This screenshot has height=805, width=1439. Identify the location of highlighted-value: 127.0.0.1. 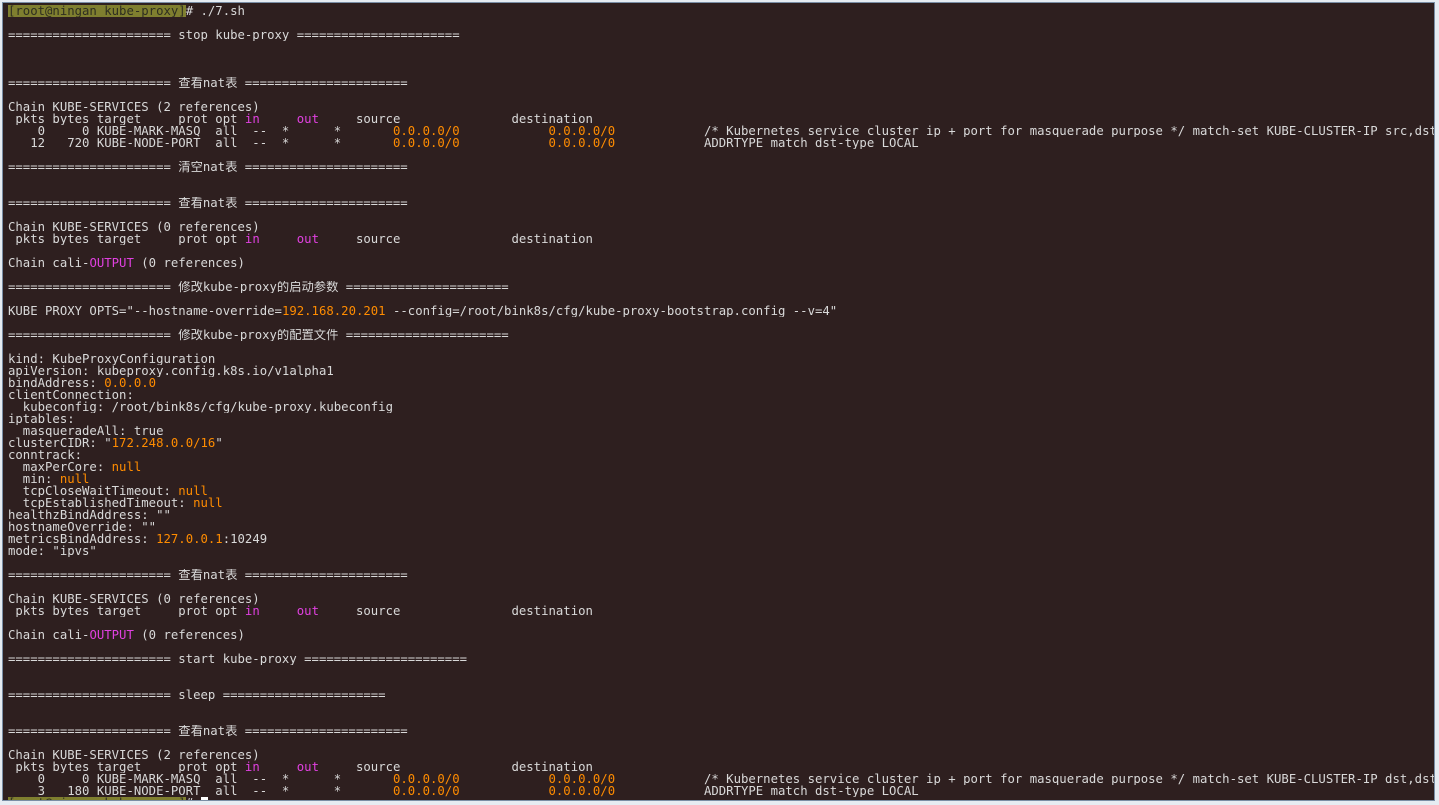
(189, 539).